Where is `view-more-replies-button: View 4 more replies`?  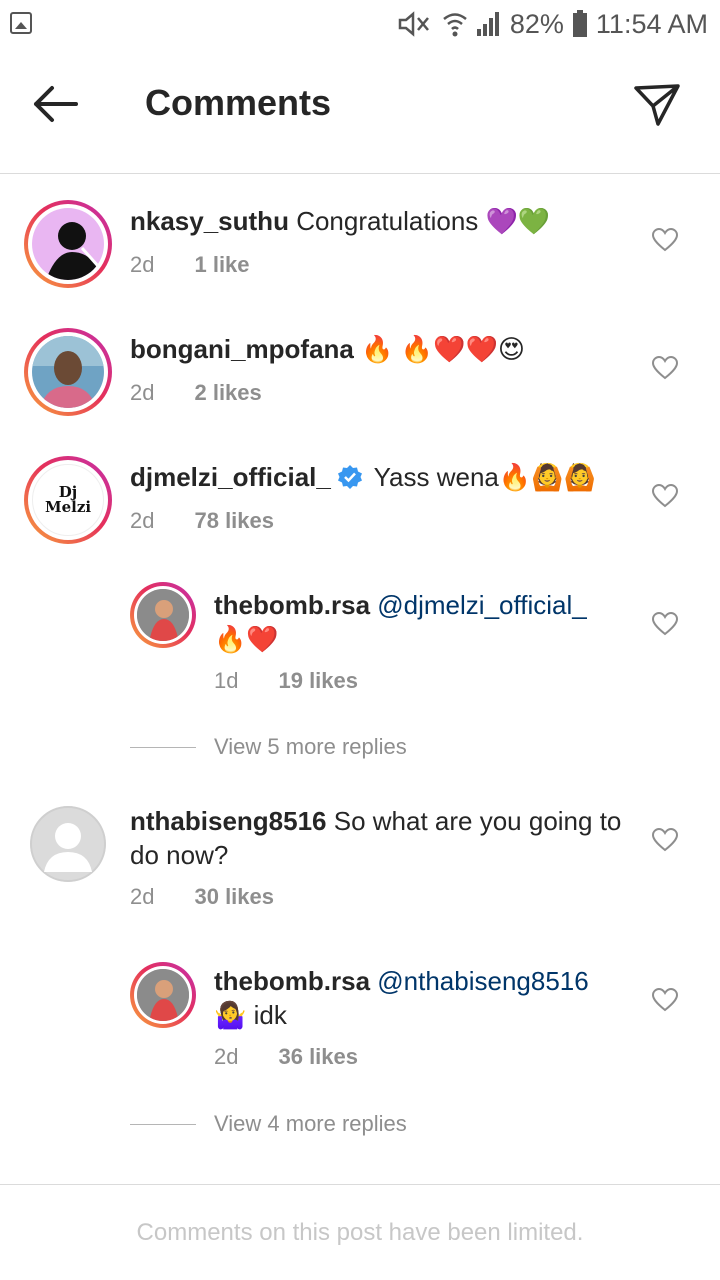
view-more-replies-button: View 4 more replies is located at coordinates (268, 1124).